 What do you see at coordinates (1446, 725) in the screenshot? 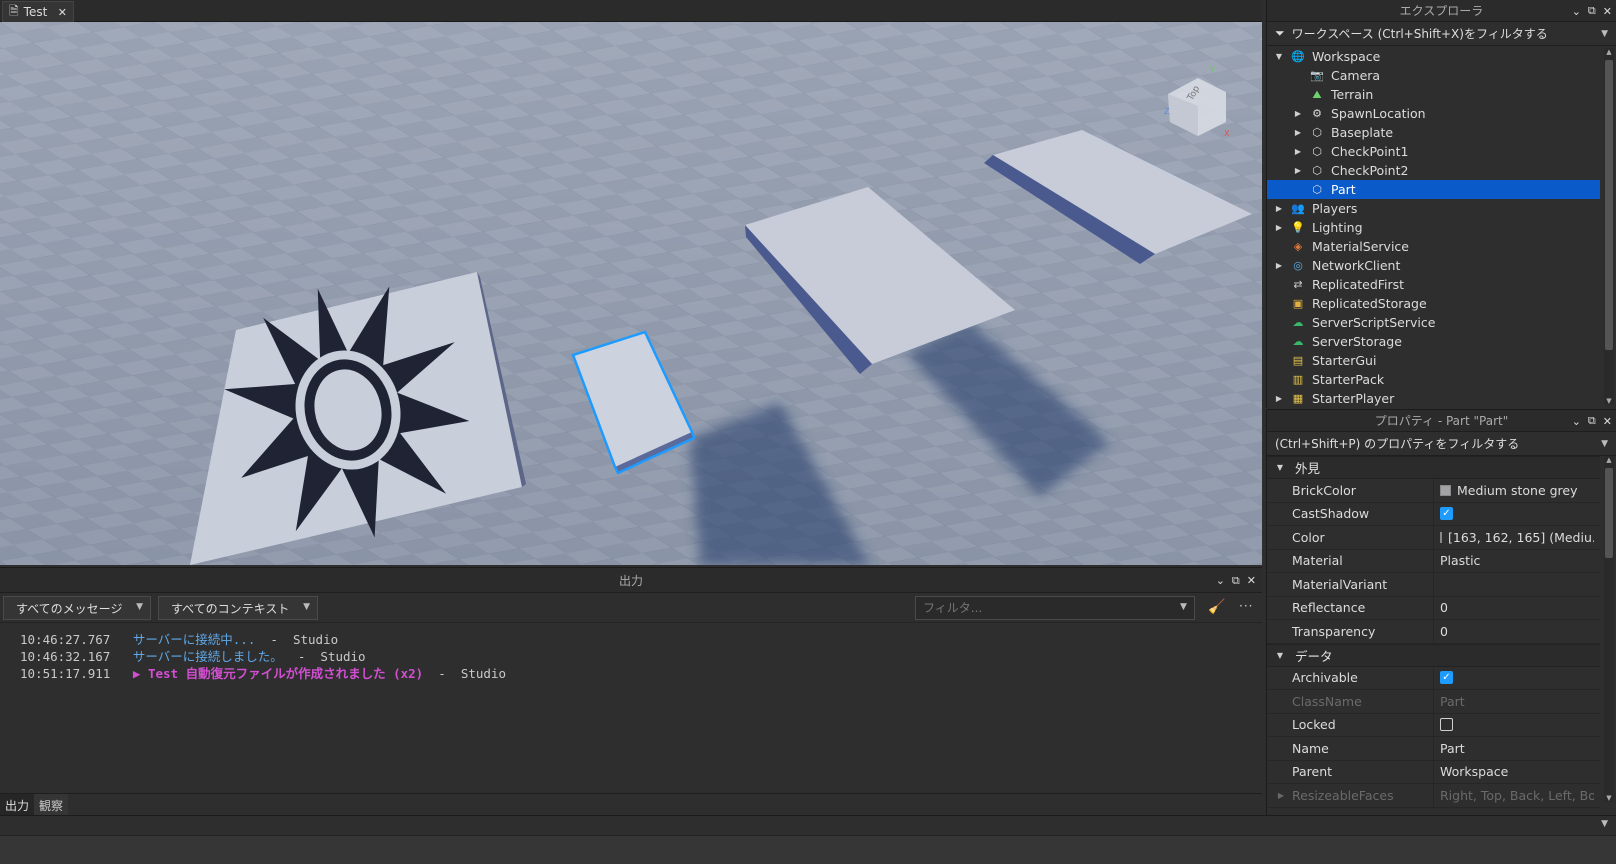
I see `locked-checkbox` at bounding box center [1446, 725].